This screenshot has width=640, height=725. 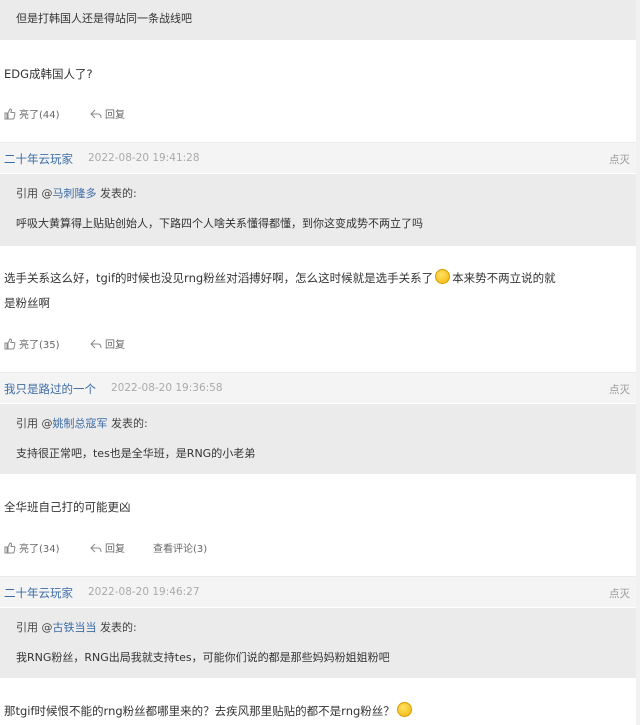 I want to click on reply-body-line: 是粉丝啊, so click(x=27, y=303).